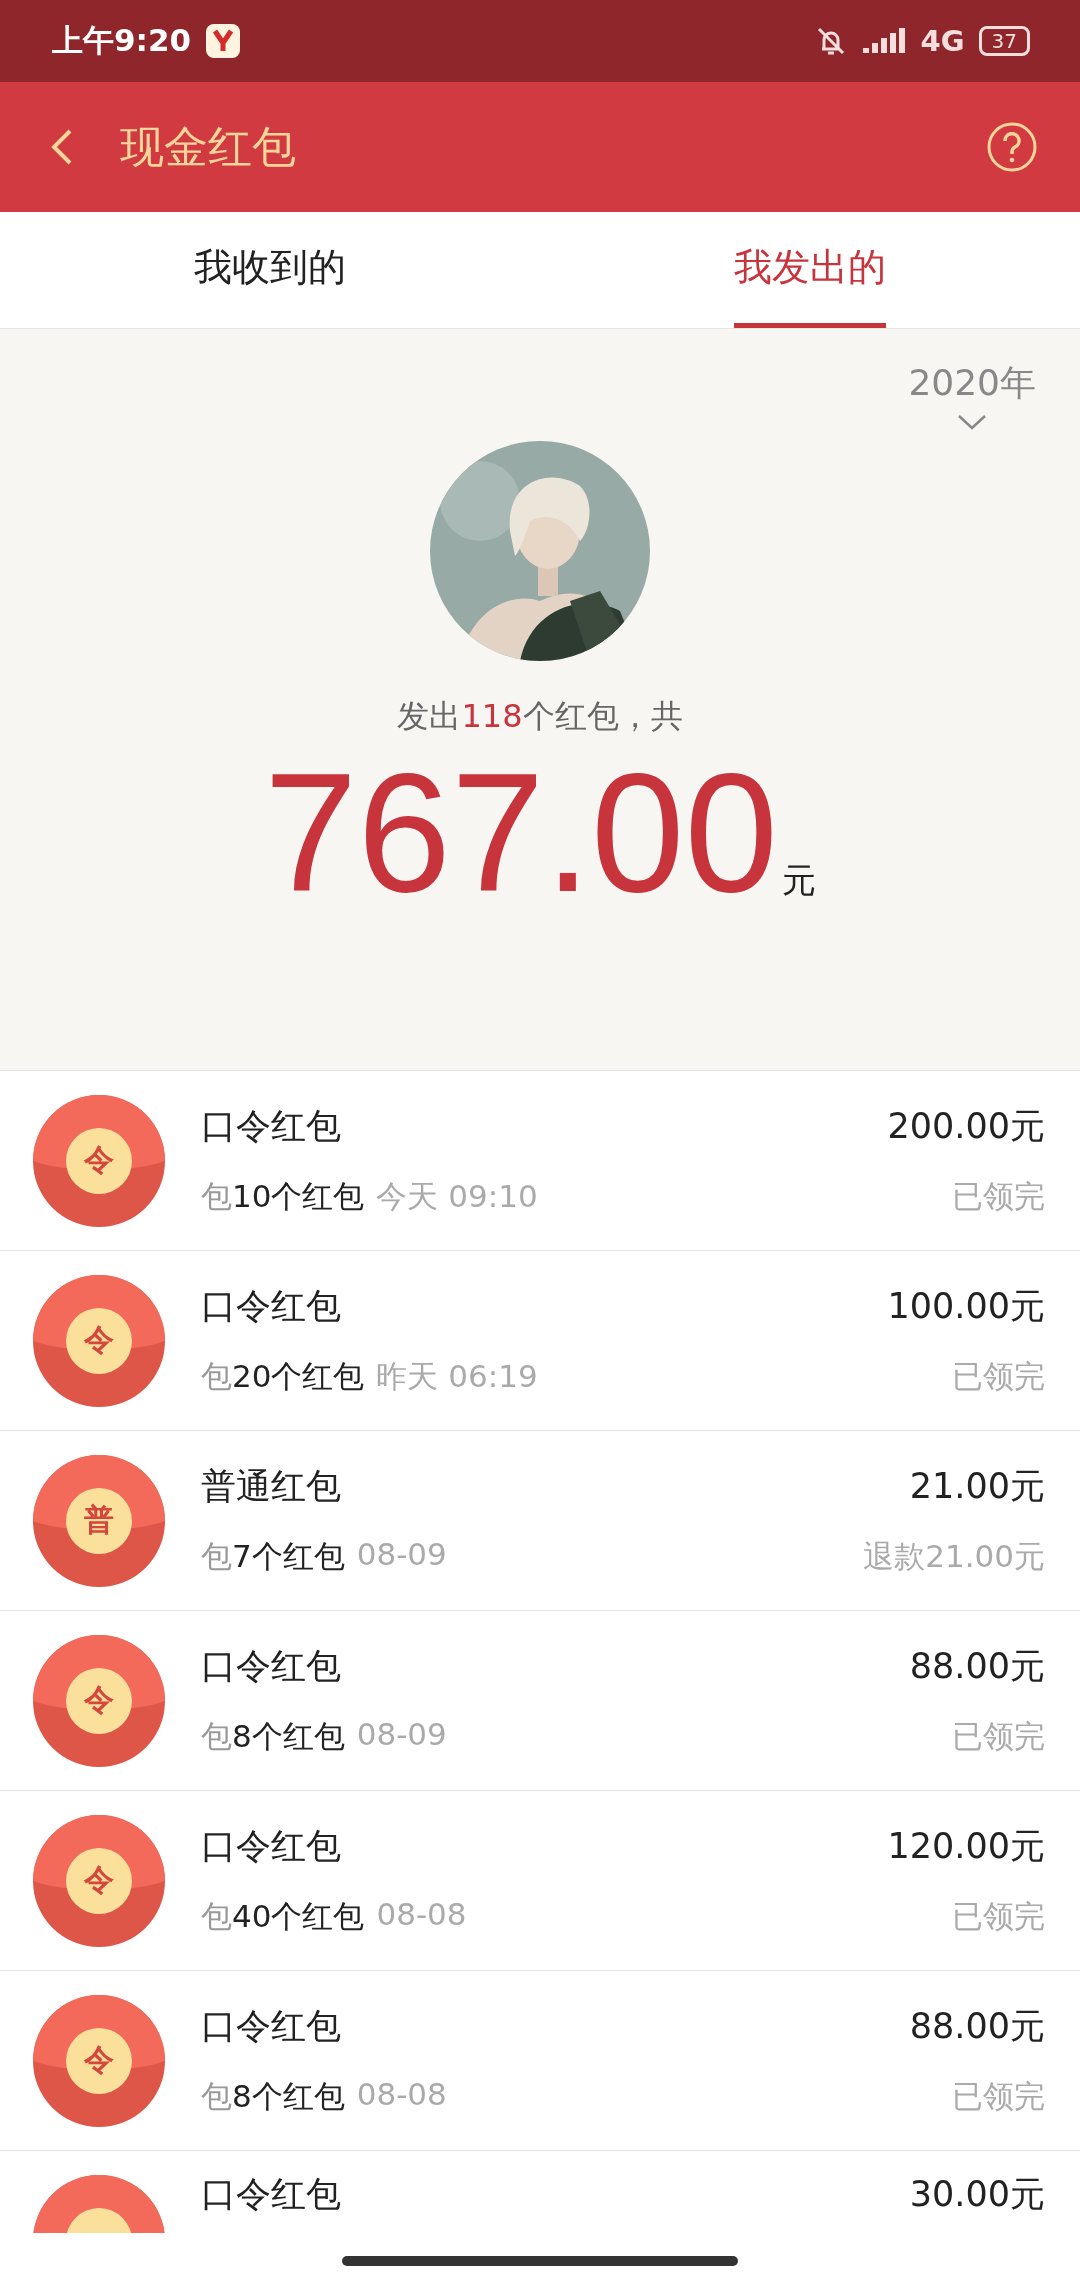 Image resolution: width=1080 pixels, height=2280 pixels. I want to click on packet-time: 今天 09:10, so click(457, 1196).